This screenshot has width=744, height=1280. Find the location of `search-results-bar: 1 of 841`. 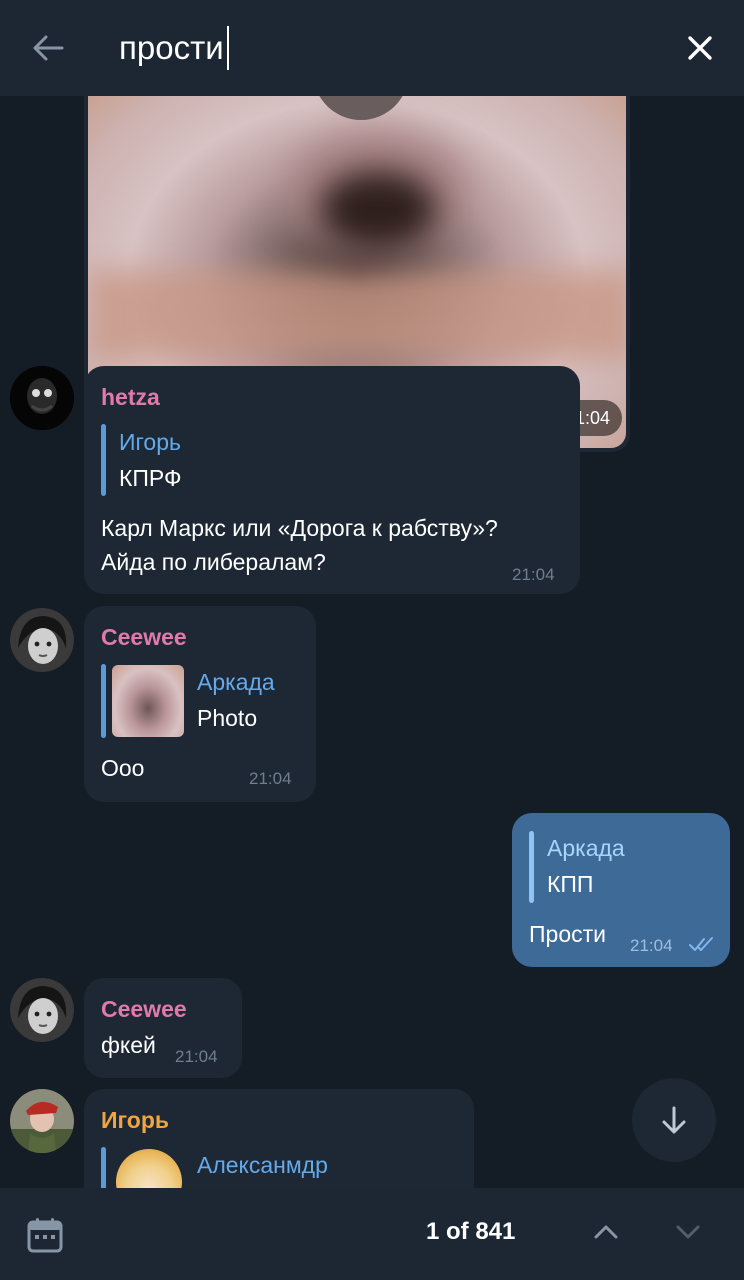

search-results-bar: 1 of 841 is located at coordinates (372, 1234).